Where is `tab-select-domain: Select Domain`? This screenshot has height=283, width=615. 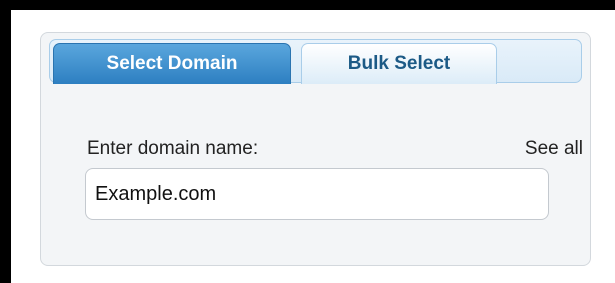
tab-select-domain: Select Domain is located at coordinates (172, 63).